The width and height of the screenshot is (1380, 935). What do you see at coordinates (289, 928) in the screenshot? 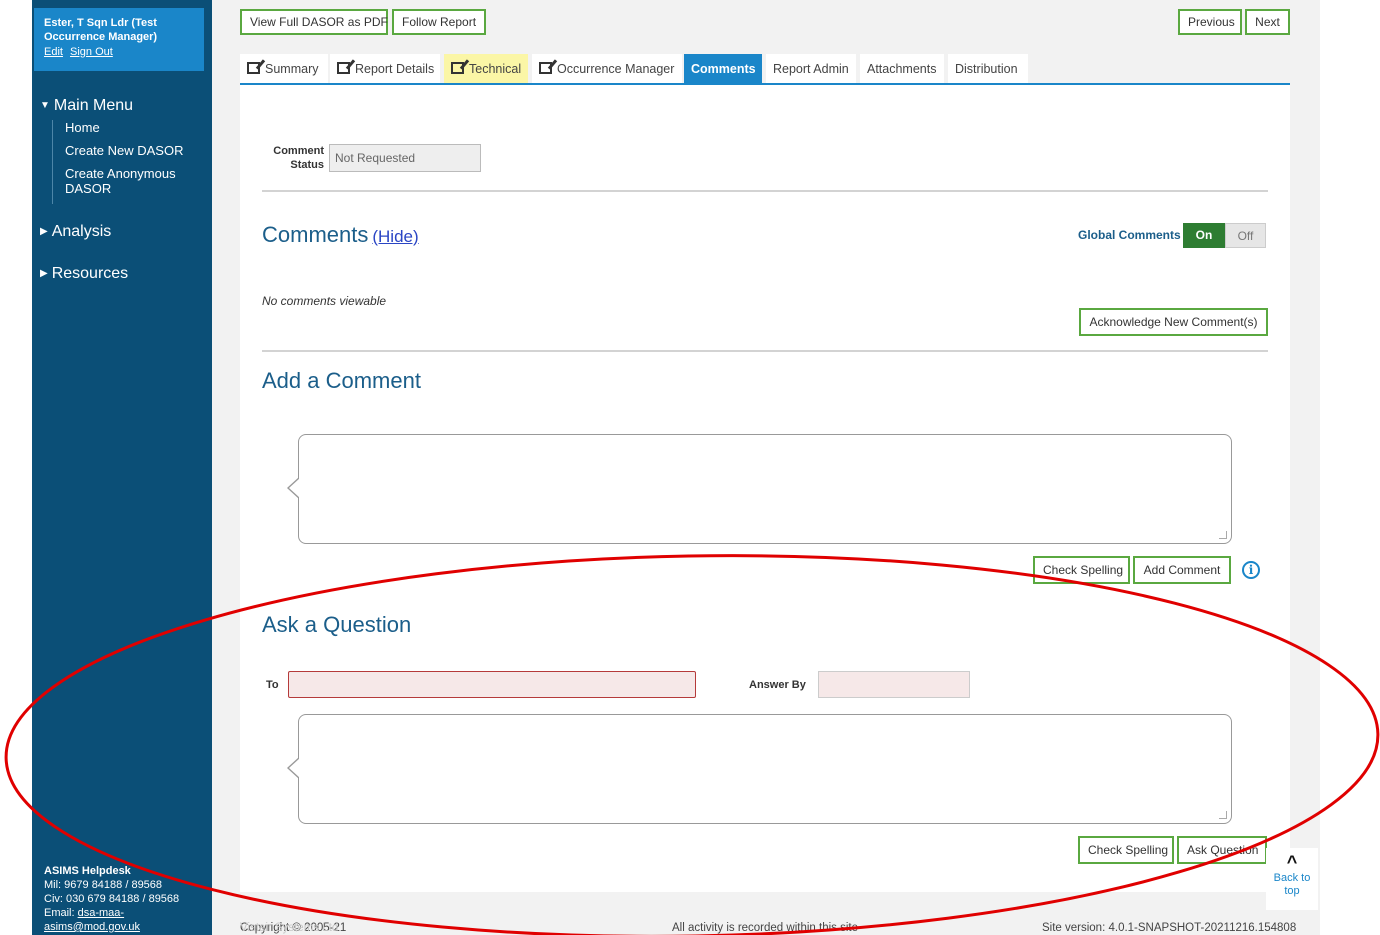
I see `company-link: Vistair Systems Ltd` at bounding box center [289, 928].